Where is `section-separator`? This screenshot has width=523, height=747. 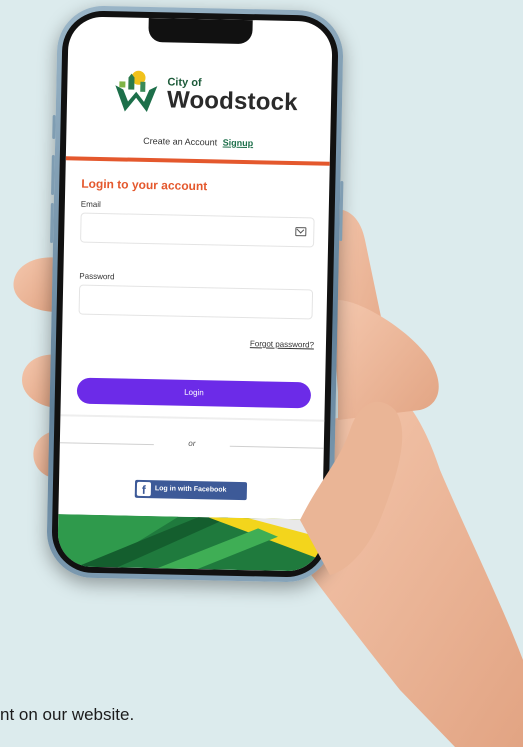
section-separator is located at coordinates (192, 418).